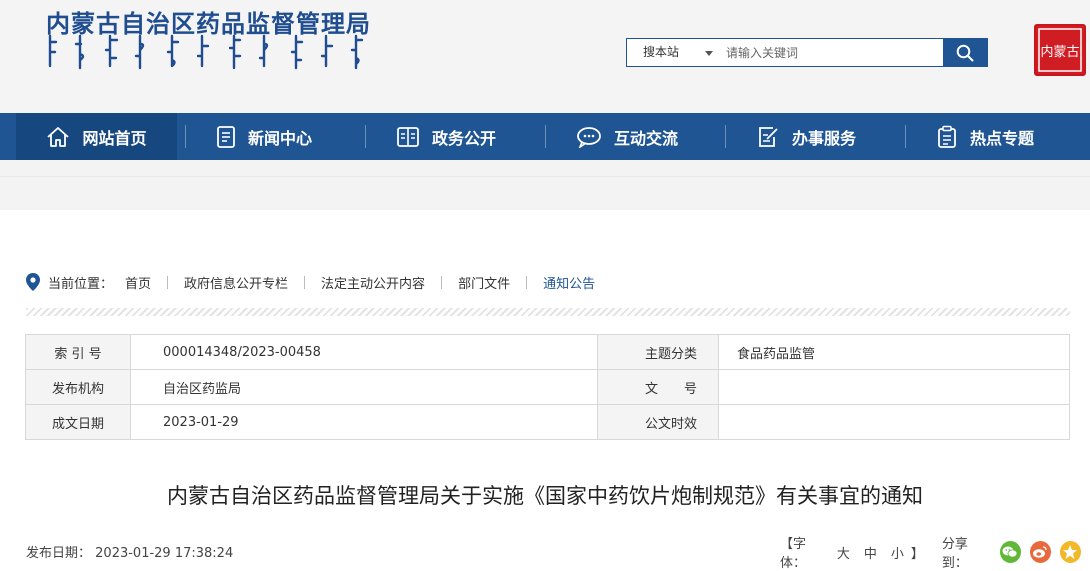 This screenshot has height=571, width=1090. What do you see at coordinates (364, 352) in the screenshot?
I see `index-value: 000014348/2023-00458` at bounding box center [364, 352].